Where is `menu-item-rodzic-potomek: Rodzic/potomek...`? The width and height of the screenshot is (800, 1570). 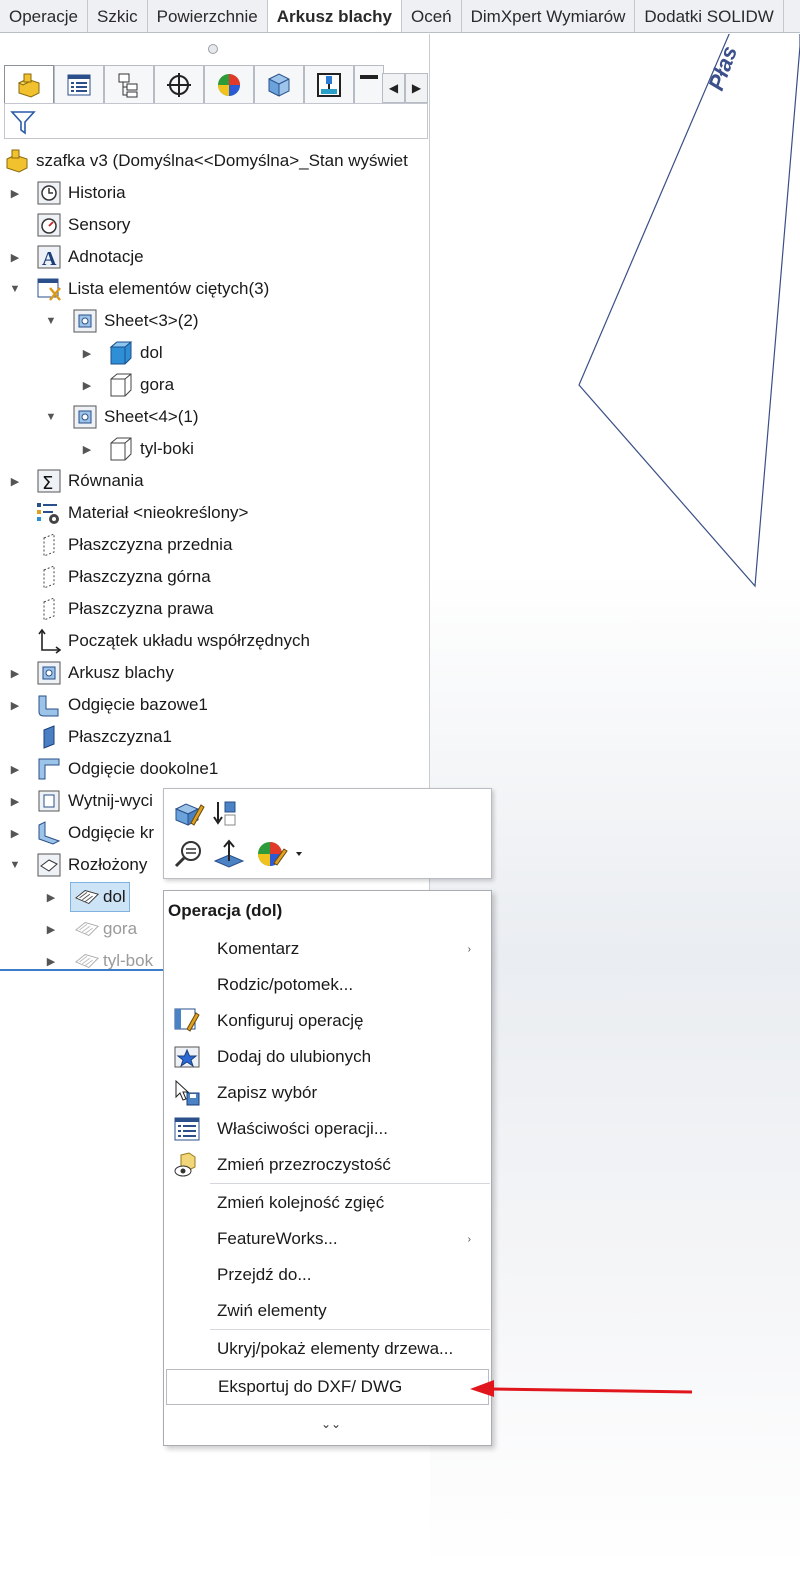
menu-item-rodzic-potomek: Rodzic/potomek... is located at coordinates (327, 985).